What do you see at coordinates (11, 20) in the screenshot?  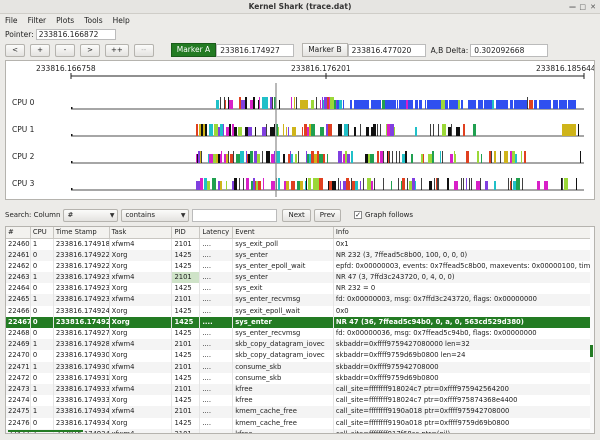 I see `menu-file: File` at bounding box center [11, 20].